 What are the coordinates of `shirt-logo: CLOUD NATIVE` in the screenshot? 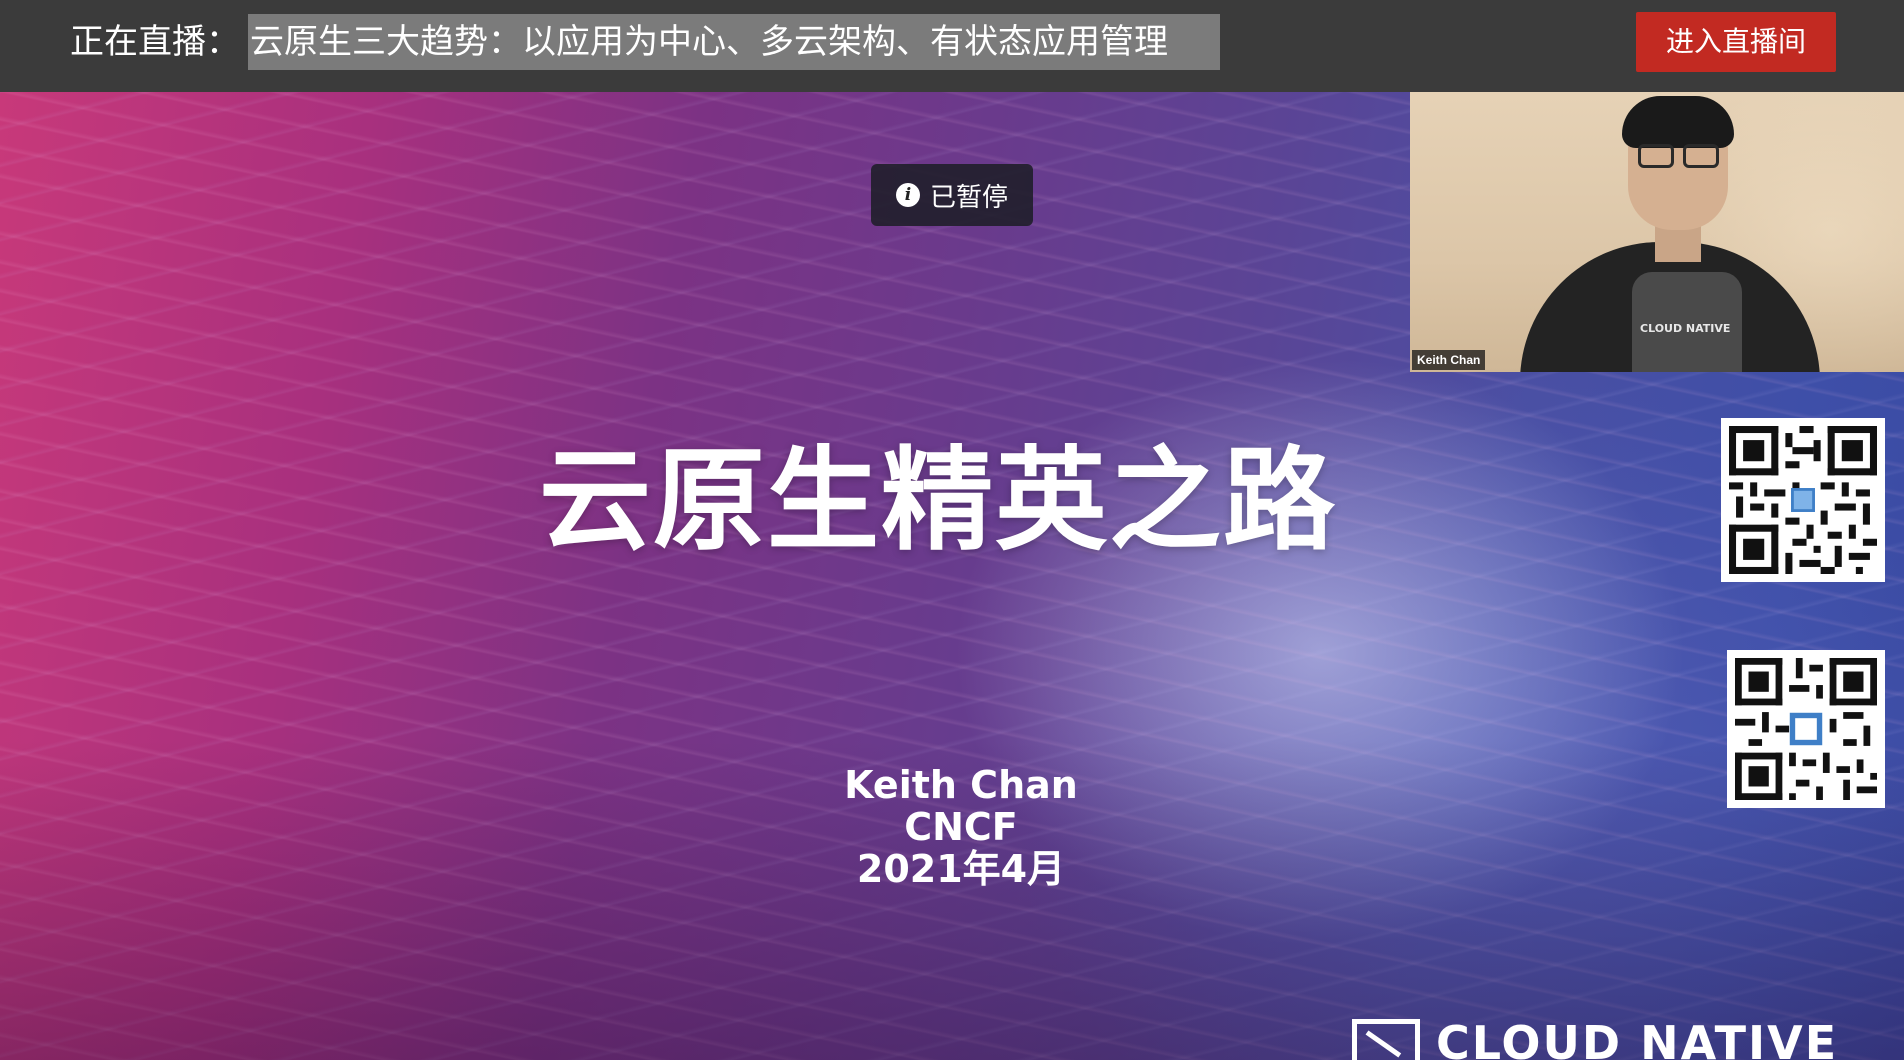 It's located at (1685, 328).